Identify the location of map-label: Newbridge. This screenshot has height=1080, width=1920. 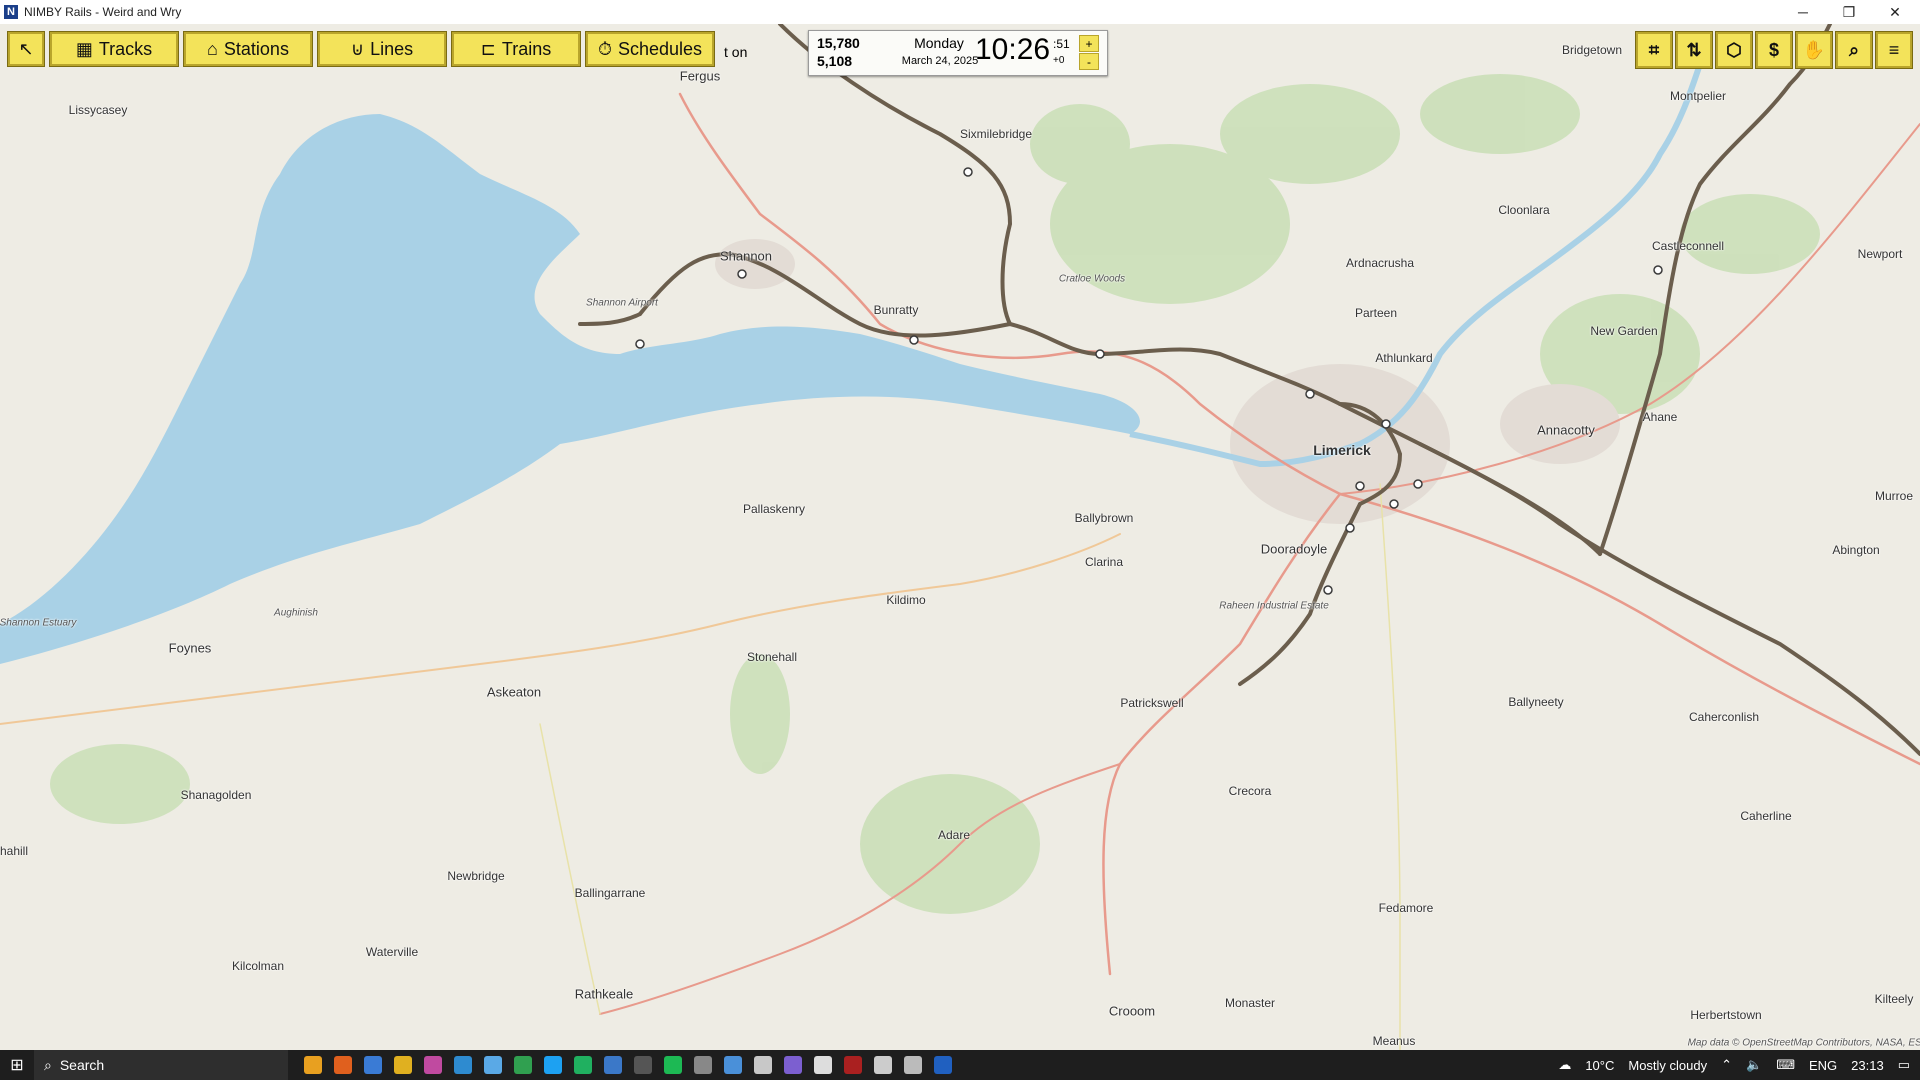
(476, 876).